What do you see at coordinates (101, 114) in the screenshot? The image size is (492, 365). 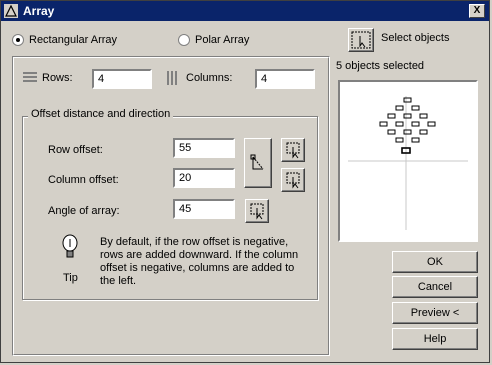 I see `offset-group-title: Offset distance and direction` at bounding box center [101, 114].